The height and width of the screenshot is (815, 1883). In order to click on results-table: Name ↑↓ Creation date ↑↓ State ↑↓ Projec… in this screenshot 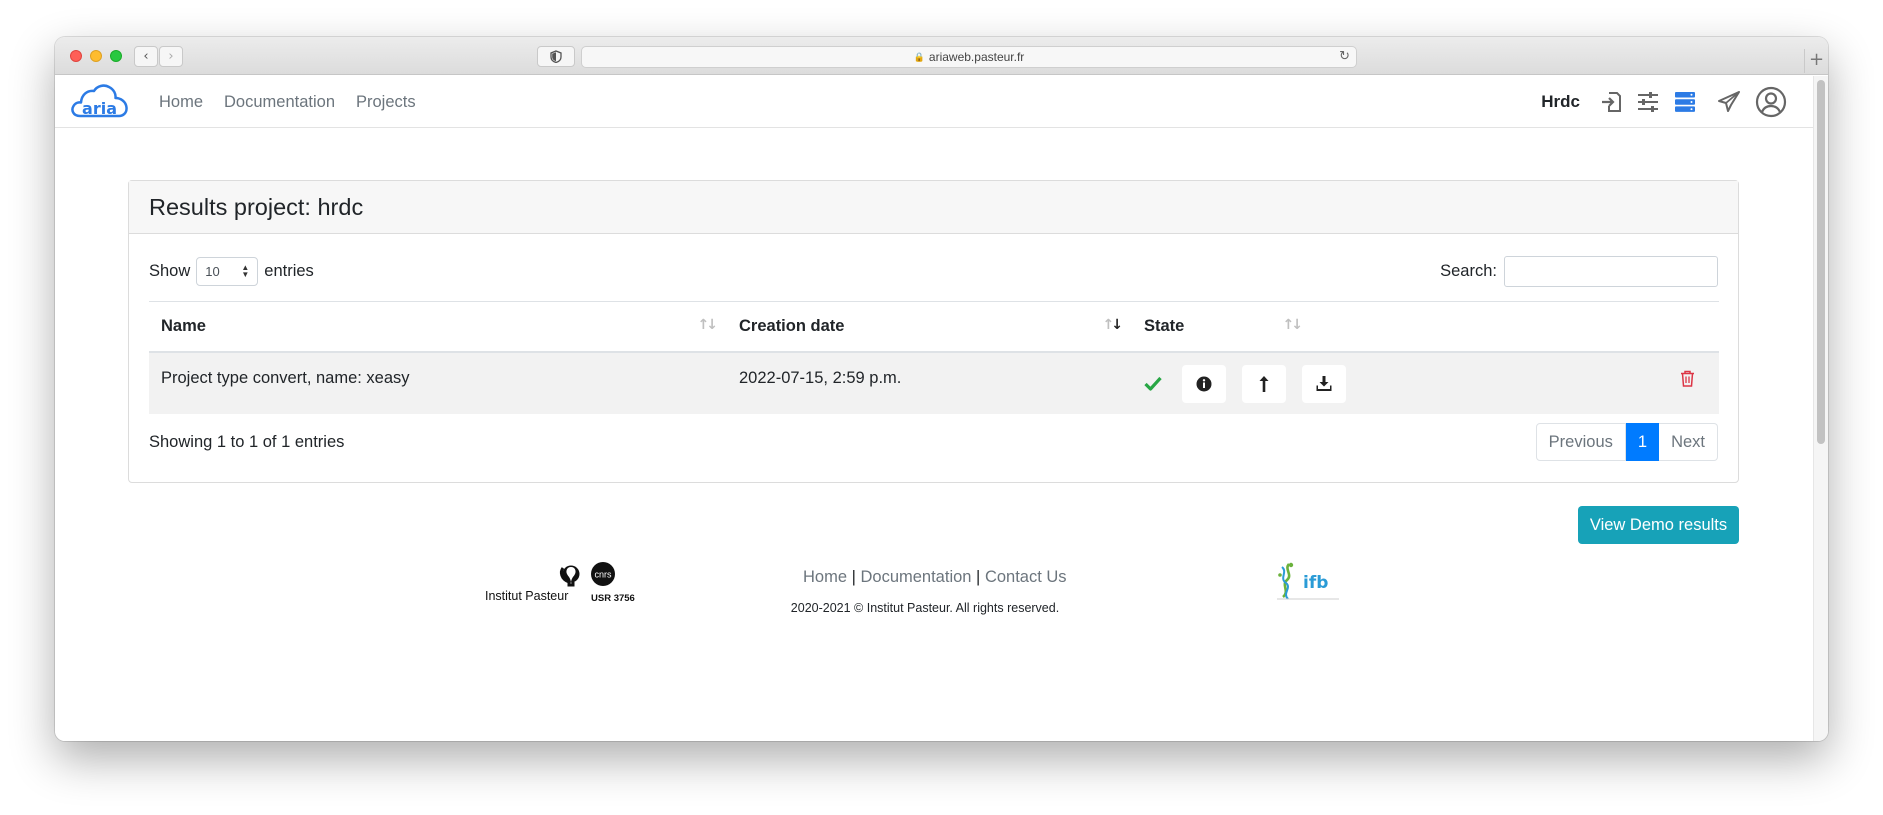, I will do `click(934, 357)`.